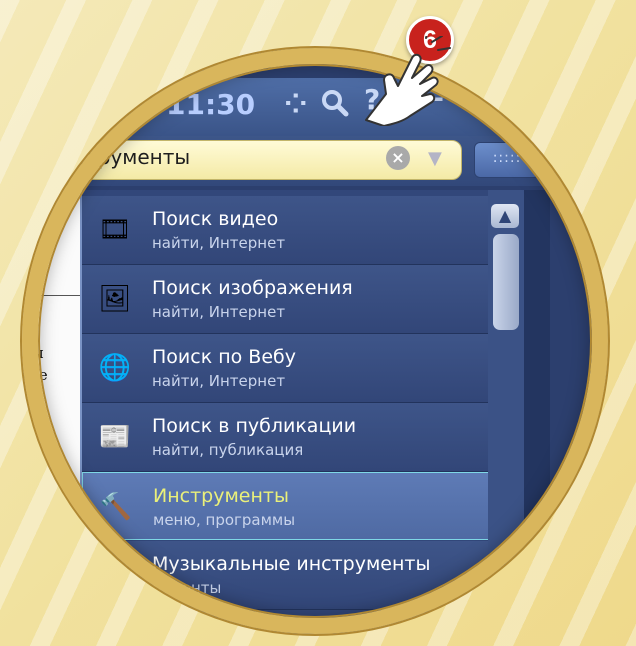 The height and width of the screenshot is (646, 636). Describe the element at coordinates (33, 353) in the screenshot. I see `document-line: цы` at that location.